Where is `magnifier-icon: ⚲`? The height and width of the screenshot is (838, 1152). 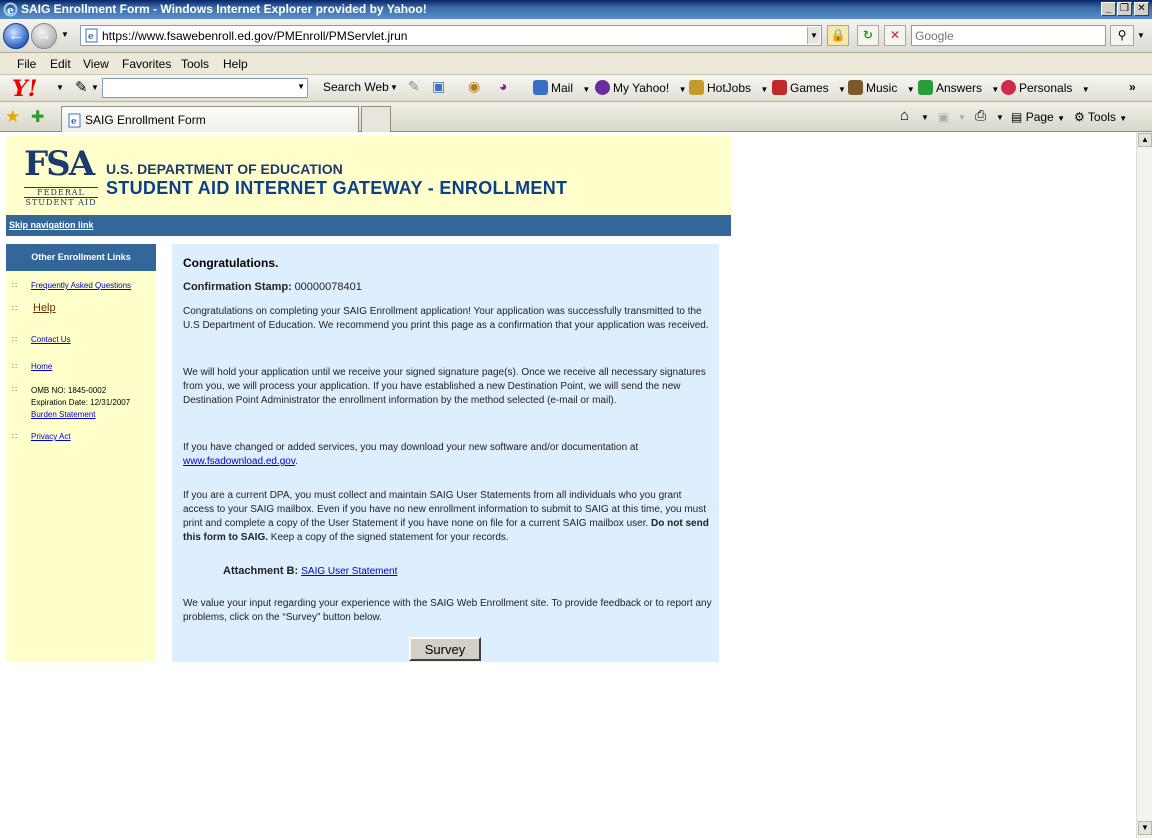 magnifier-icon: ⚲ is located at coordinates (1122, 35).